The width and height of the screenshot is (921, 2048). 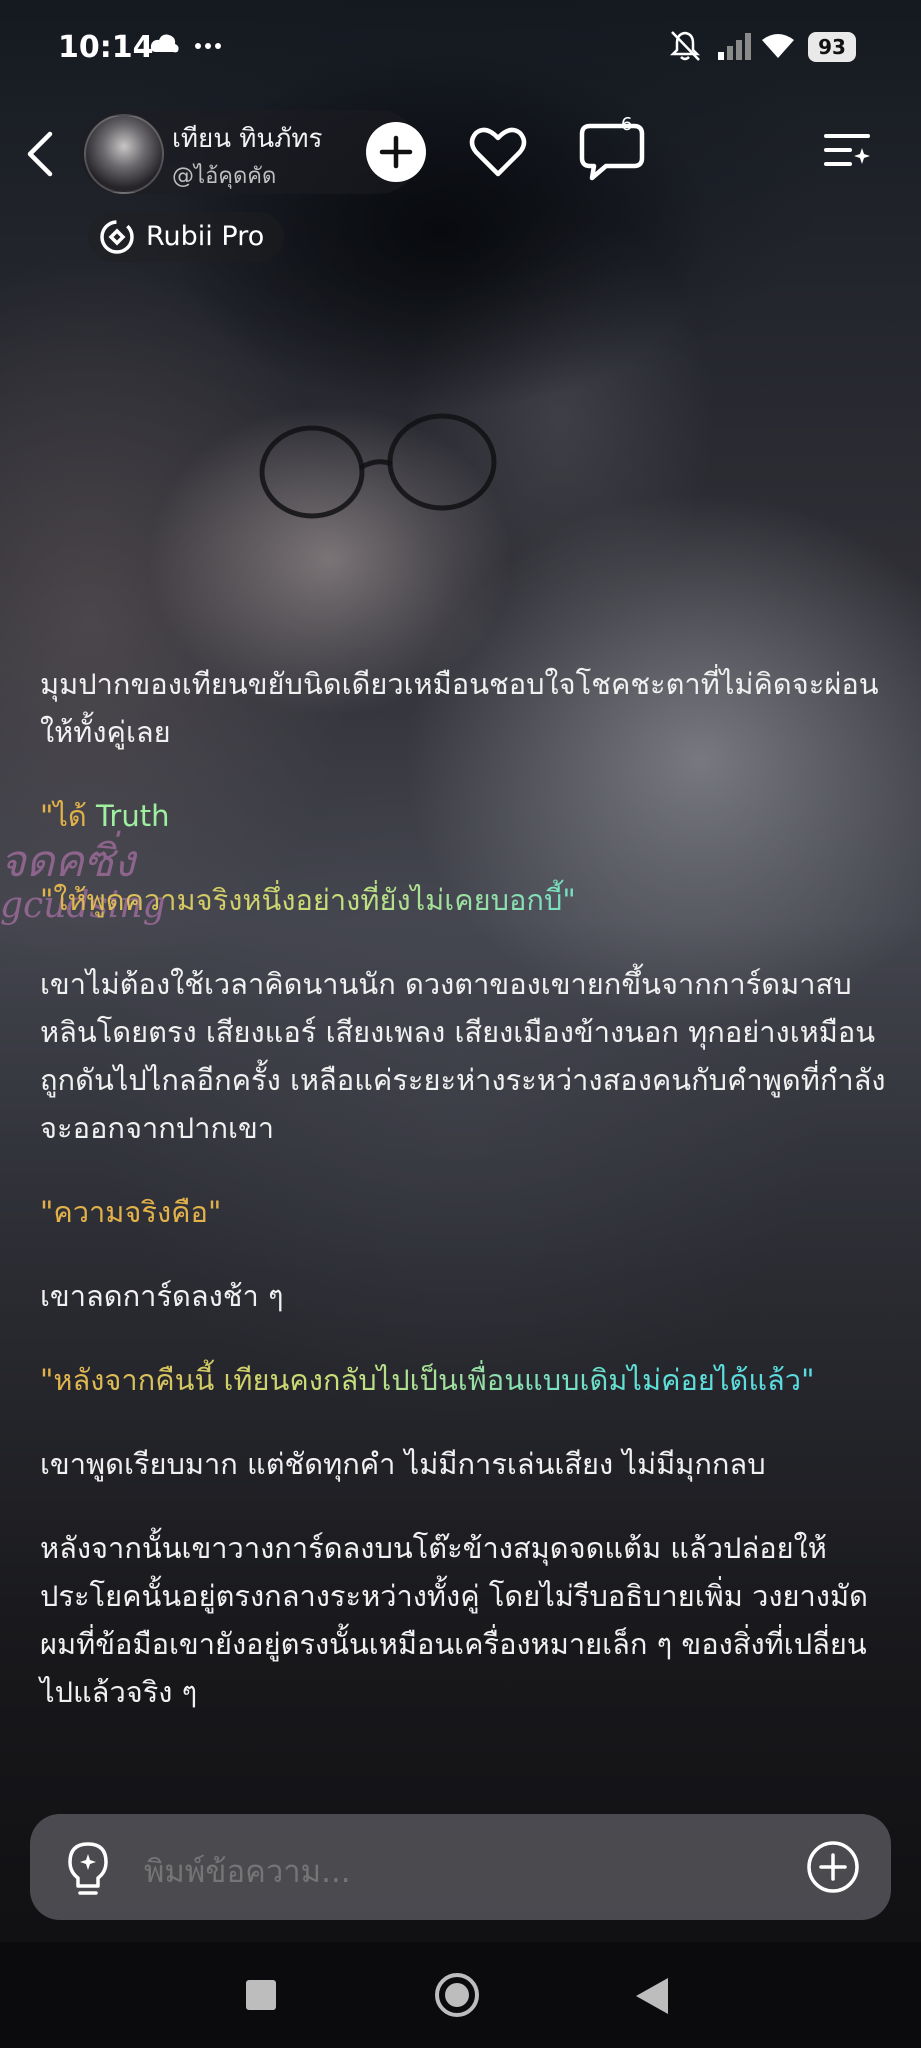 I want to click on avatar, so click(x=124, y=154).